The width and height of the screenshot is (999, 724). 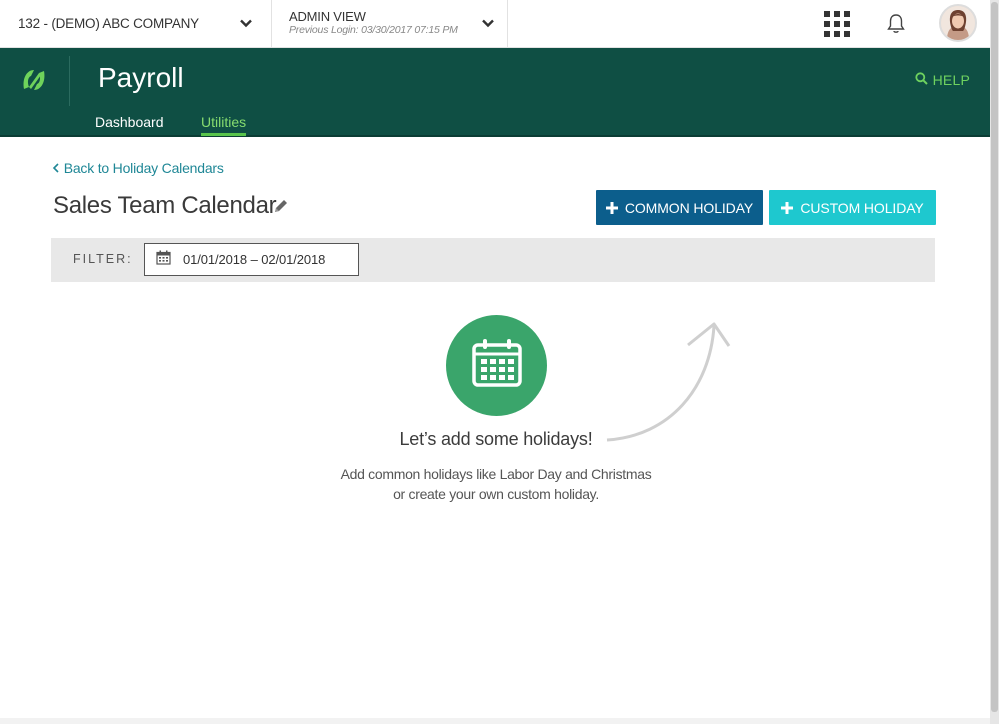 I want to click on empty-state-badge, so click(x=496, y=365).